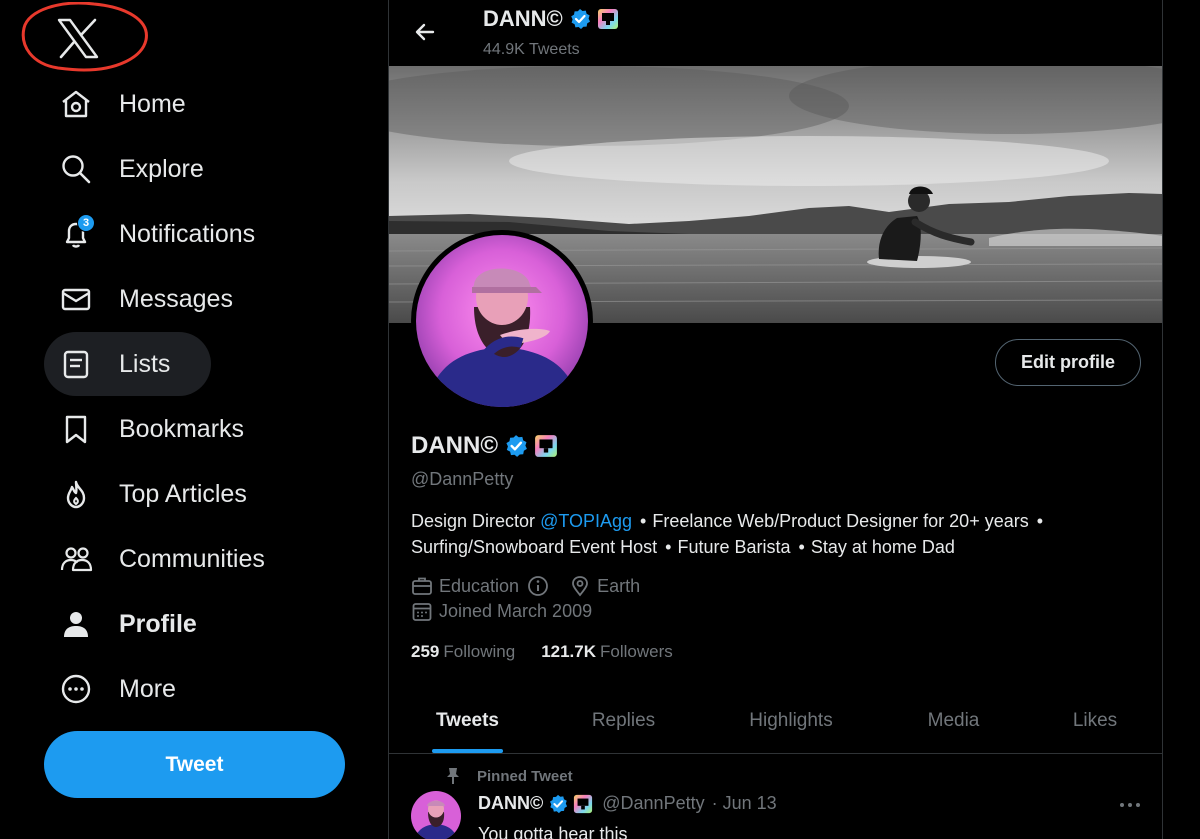 This screenshot has width=1200, height=839. What do you see at coordinates (531, 49) in the screenshot?
I see `header-tweet-count: 44.9K Tweets` at bounding box center [531, 49].